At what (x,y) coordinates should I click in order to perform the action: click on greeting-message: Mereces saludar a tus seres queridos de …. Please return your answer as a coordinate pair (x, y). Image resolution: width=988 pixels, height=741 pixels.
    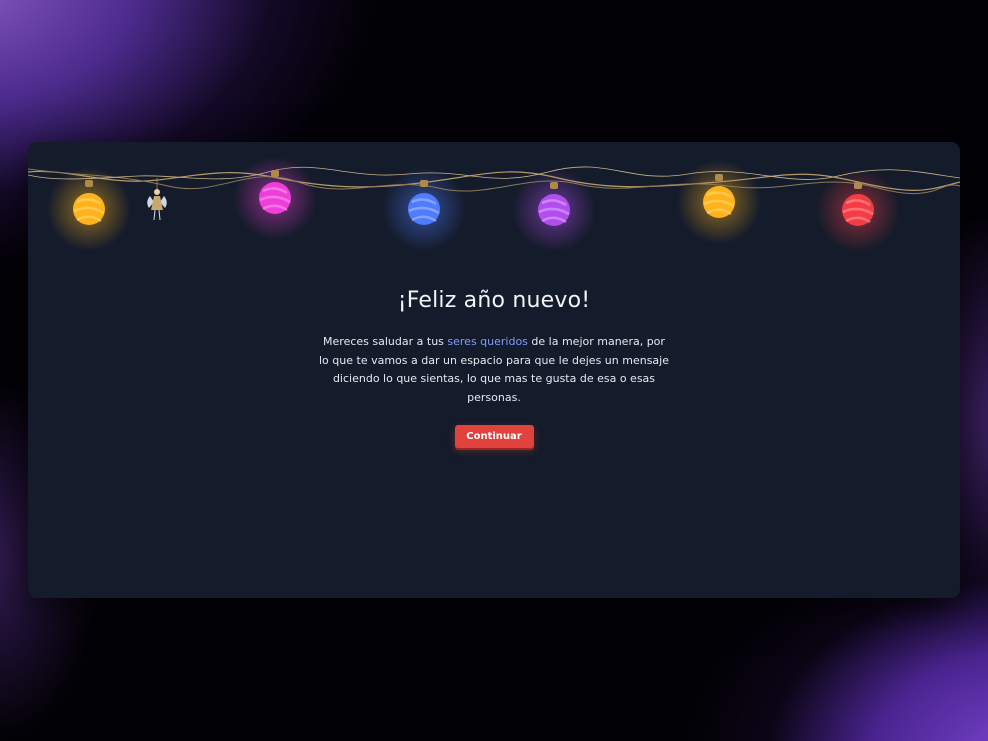
    Looking at the image, I should click on (494, 370).